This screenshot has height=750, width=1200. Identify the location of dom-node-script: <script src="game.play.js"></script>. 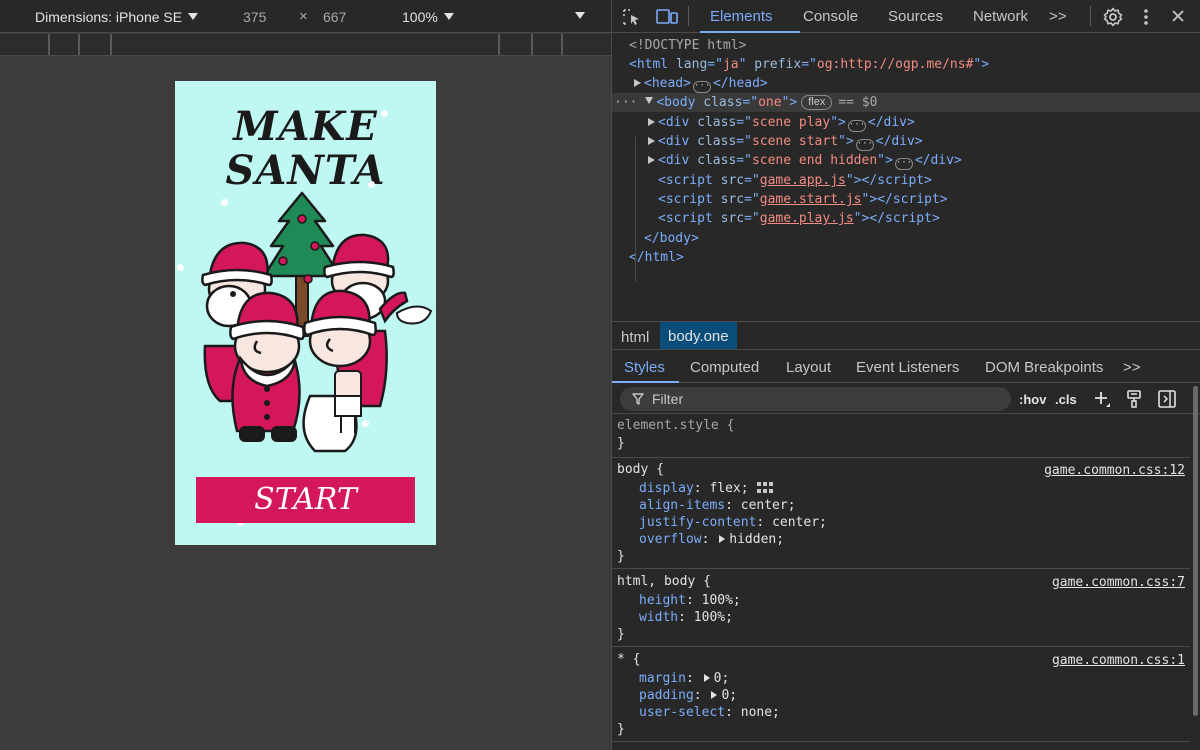
(906, 218).